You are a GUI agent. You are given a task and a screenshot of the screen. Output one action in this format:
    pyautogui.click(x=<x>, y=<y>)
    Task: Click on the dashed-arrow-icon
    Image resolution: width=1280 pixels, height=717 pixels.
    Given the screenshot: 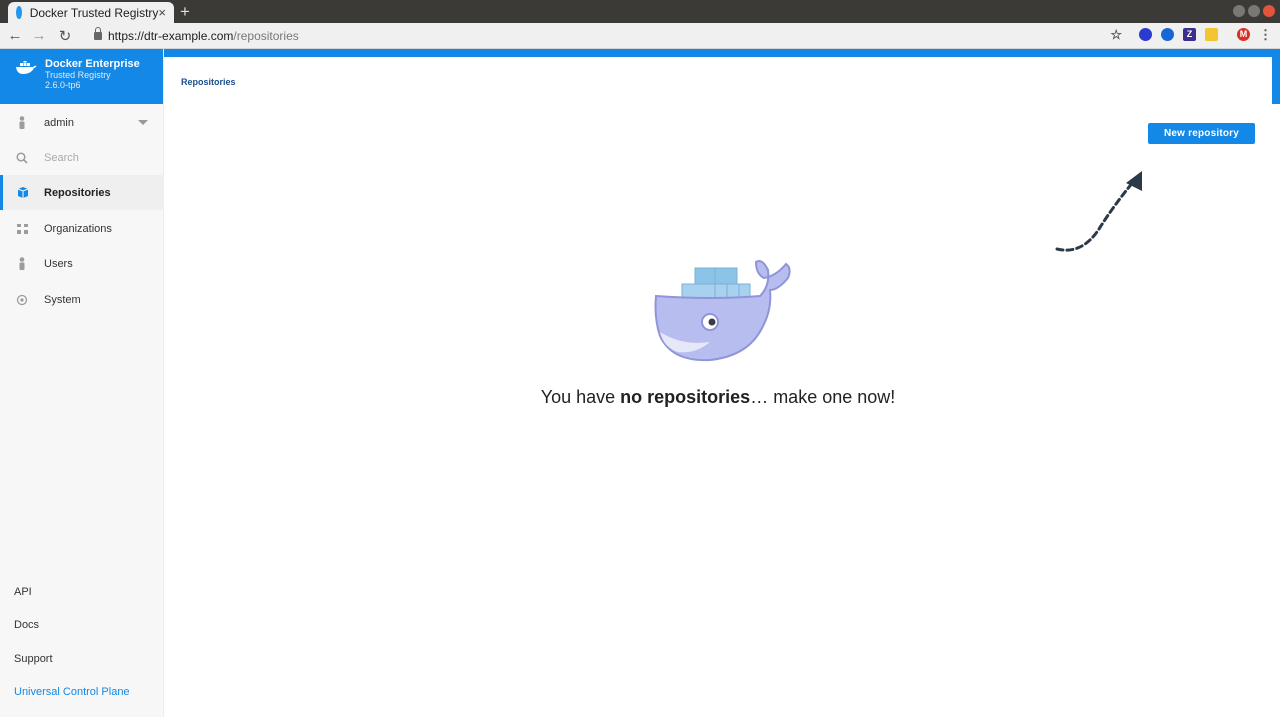 What is the action you would take?
    pyautogui.click(x=1098, y=211)
    